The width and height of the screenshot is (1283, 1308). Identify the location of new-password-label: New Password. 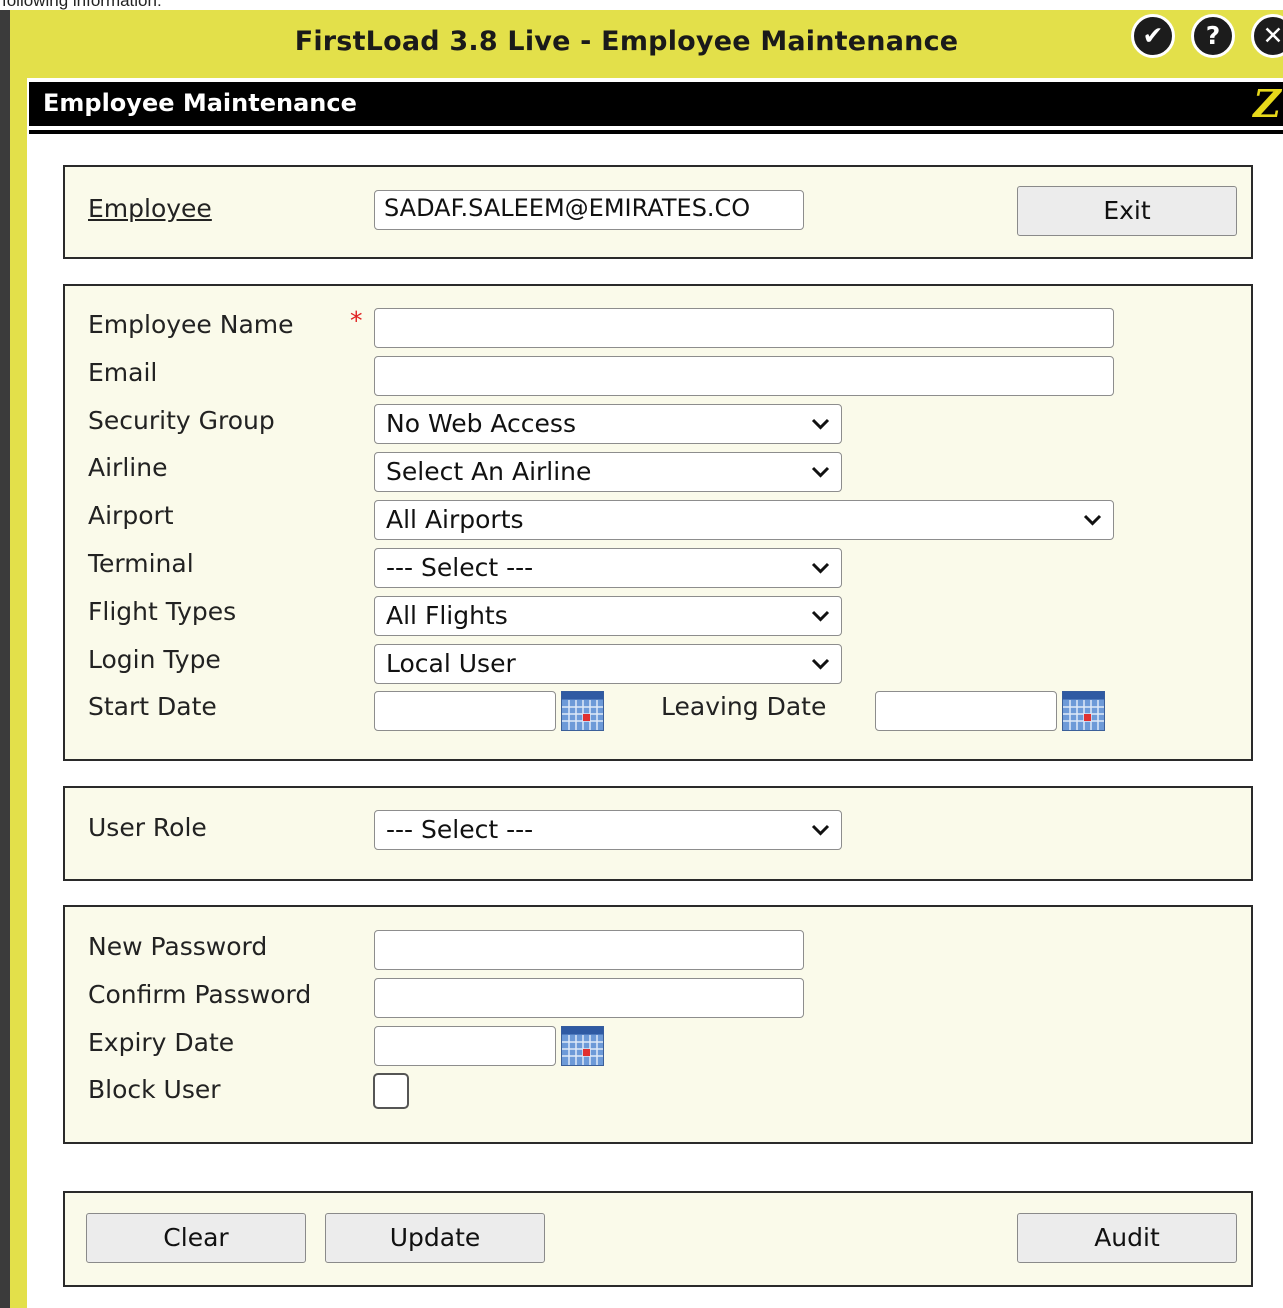
(178, 946).